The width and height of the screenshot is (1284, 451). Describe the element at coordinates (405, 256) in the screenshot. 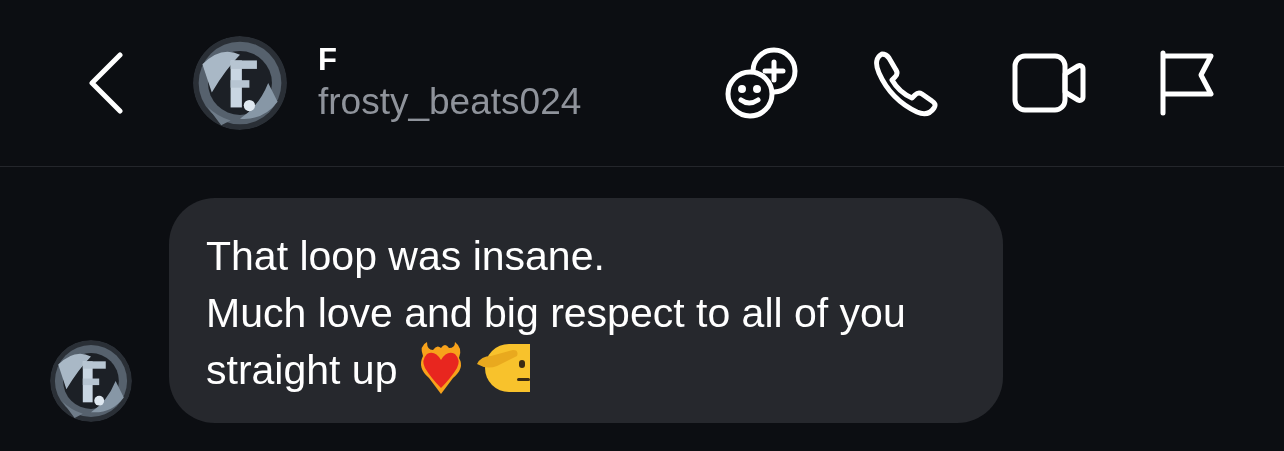

I see `message-text: That loop was insane.` at that location.